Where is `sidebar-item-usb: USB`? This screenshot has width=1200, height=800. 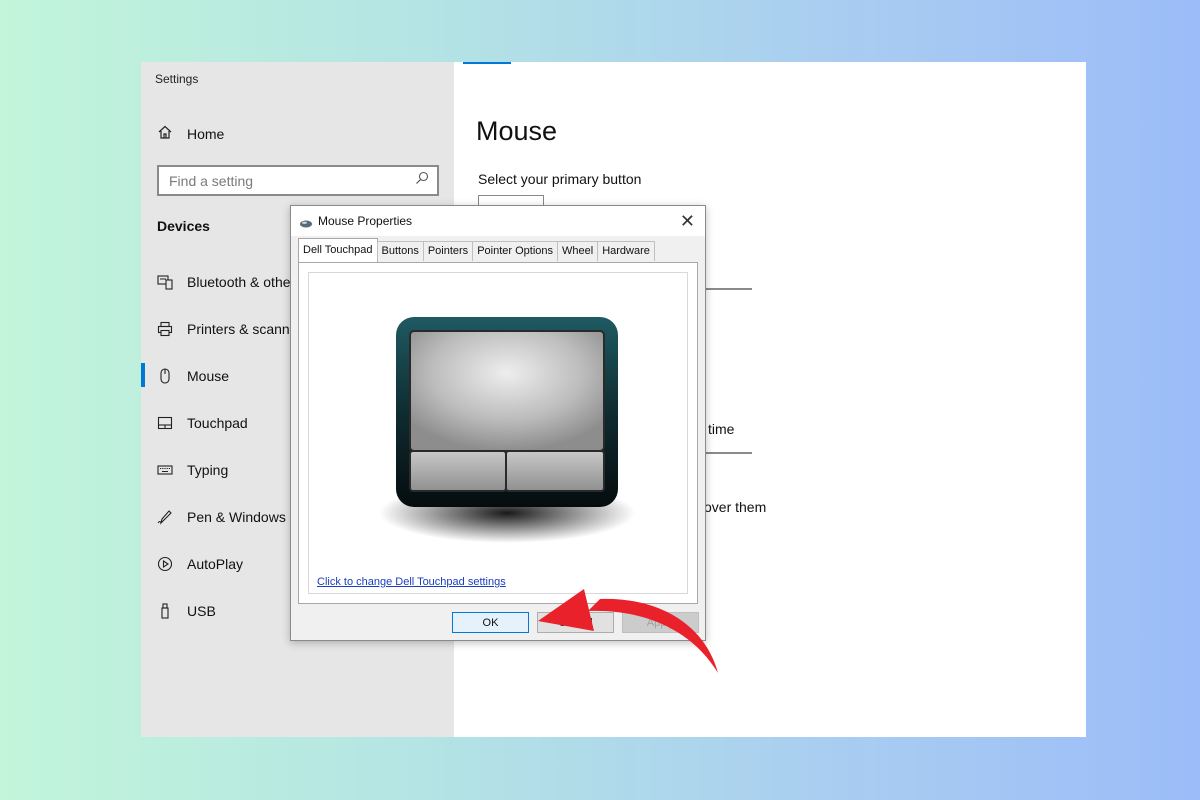 sidebar-item-usb: USB is located at coordinates (186, 611).